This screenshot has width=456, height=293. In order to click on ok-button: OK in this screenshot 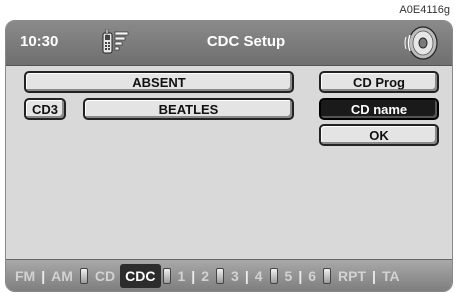, I will do `click(379, 135)`.